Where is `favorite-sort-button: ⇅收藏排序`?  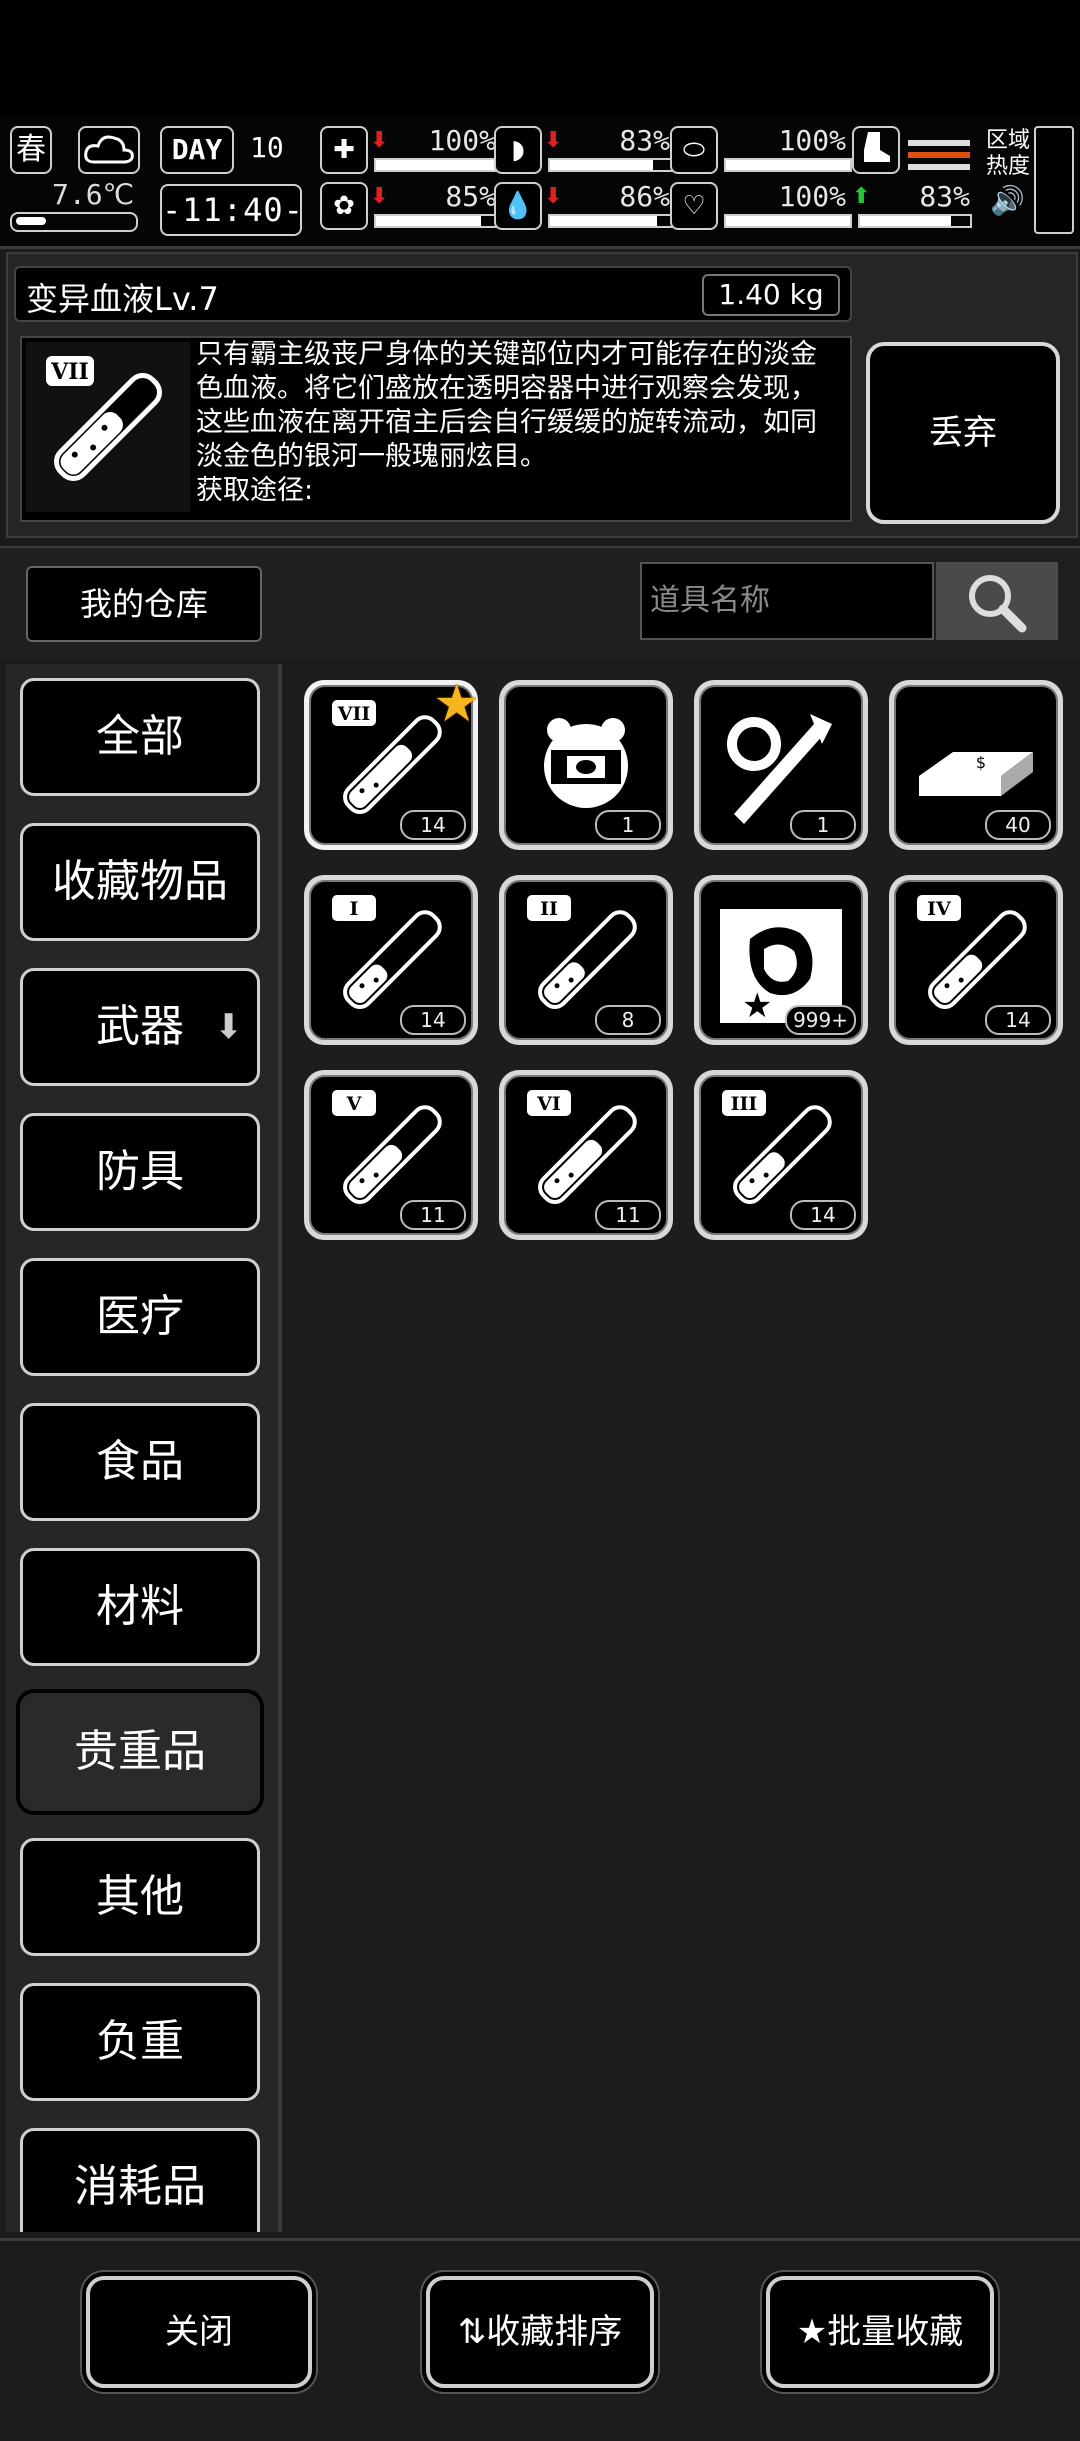 favorite-sort-button: ⇅收藏排序 is located at coordinates (540, 2332).